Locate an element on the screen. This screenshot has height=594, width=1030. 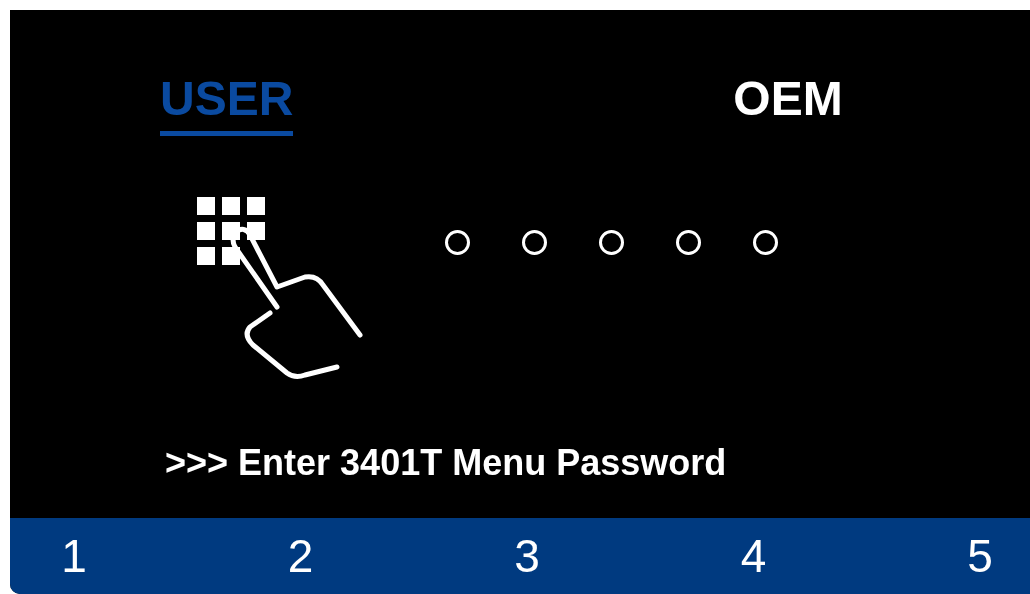
password-prompt: >>> Enter 3401T Menu Password is located at coordinates (446, 462).